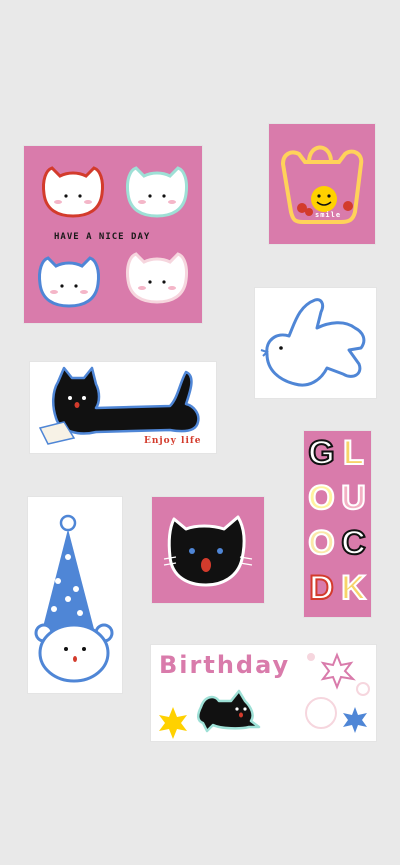 This screenshot has width=400, height=865. I want to click on letter-d: D, so click(321, 588).